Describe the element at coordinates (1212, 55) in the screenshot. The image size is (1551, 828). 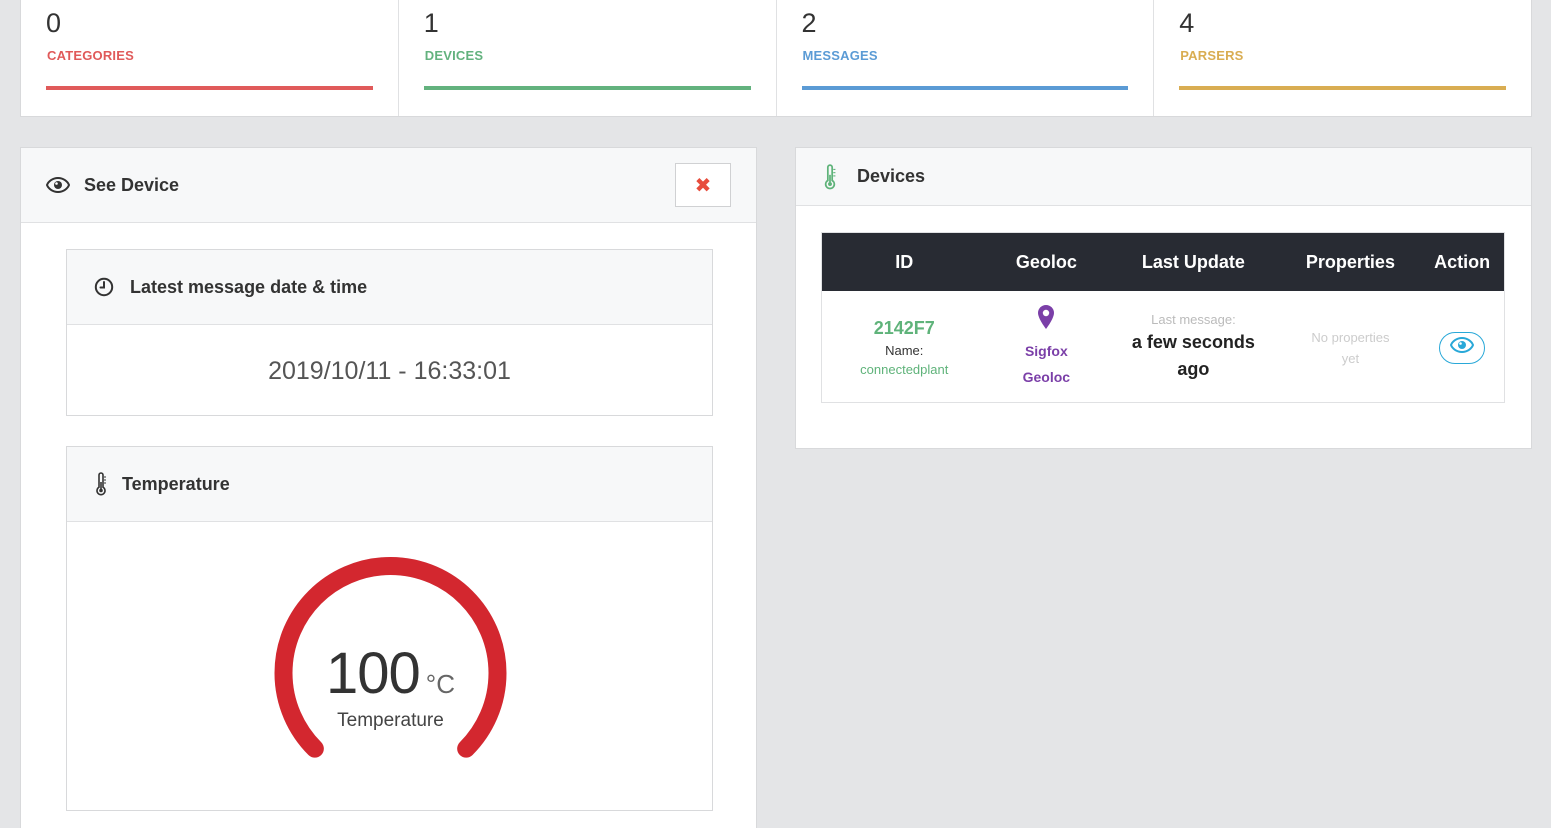
I see `stat-label: PARSERS` at that location.